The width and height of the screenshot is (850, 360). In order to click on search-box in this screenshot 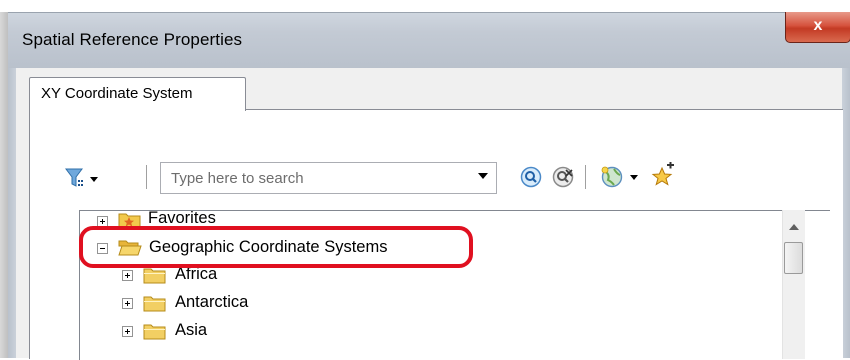, I will do `click(328, 178)`.